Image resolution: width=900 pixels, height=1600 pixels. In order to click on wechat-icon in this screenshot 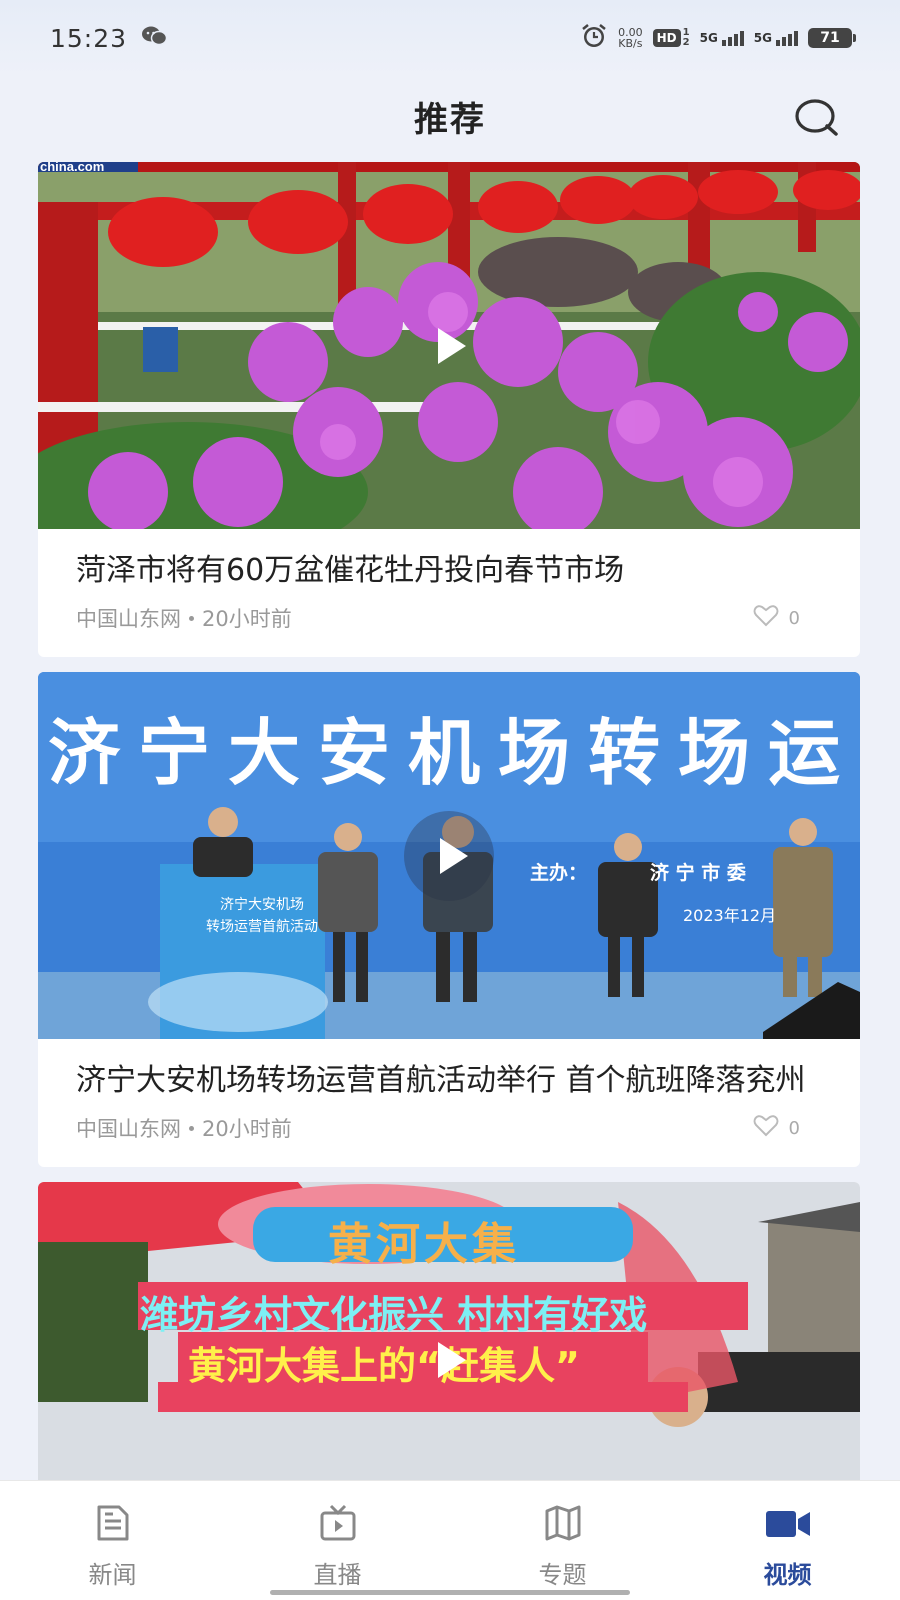, I will do `click(154, 38)`.